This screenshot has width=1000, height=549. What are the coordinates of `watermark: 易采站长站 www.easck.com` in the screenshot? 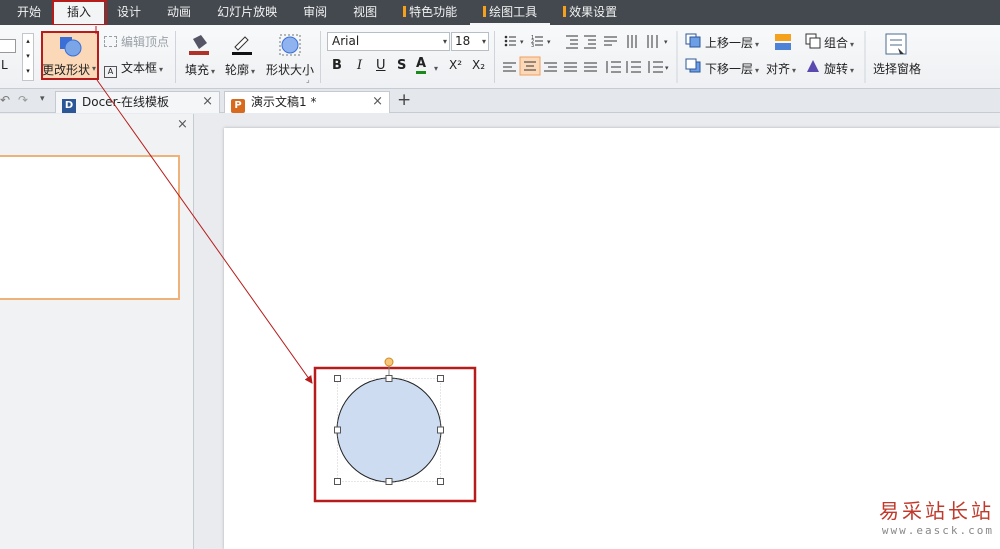 It's located at (936, 516).